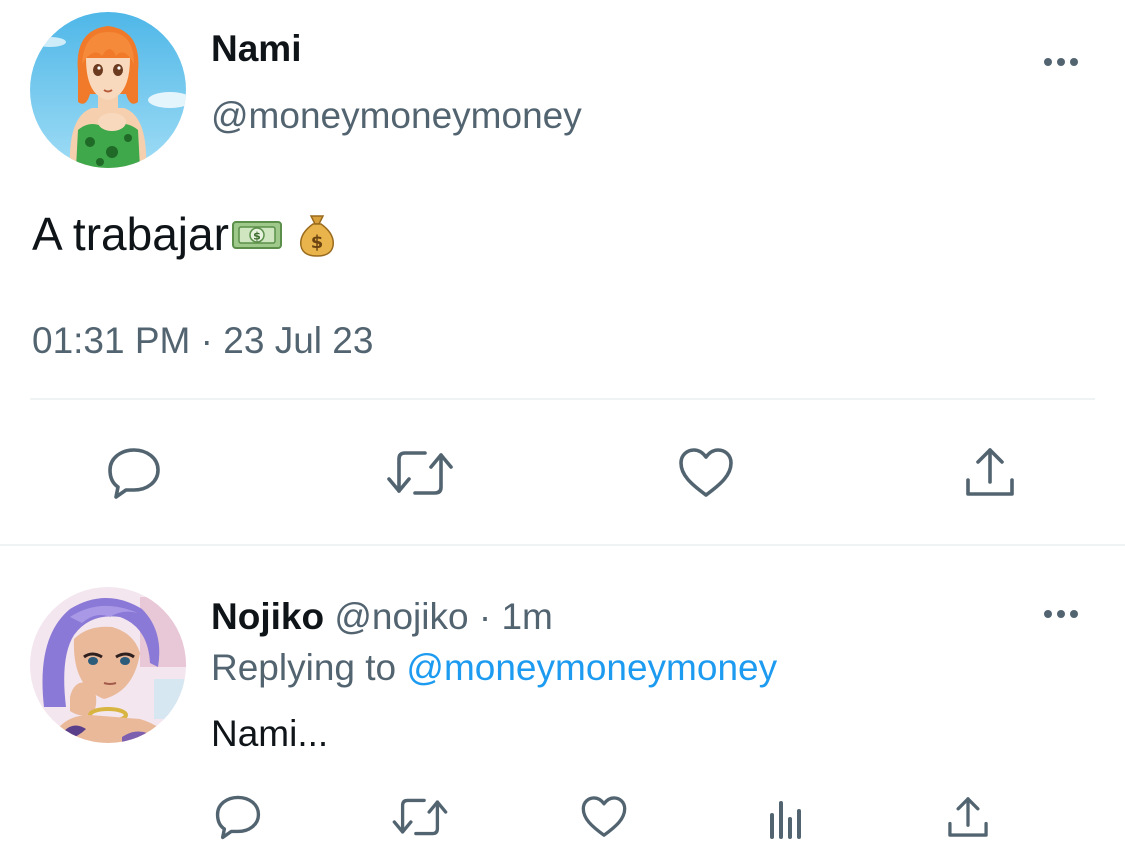 The image size is (1125, 855). What do you see at coordinates (562, 399) in the screenshot?
I see `divider` at bounding box center [562, 399].